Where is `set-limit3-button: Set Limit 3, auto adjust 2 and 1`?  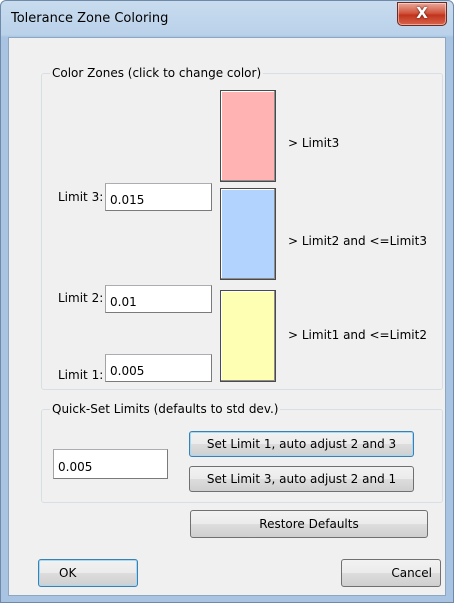 set-limit3-button: Set Limit 3, auto adjust 2 and 1 is located at coordinates (301, 479).